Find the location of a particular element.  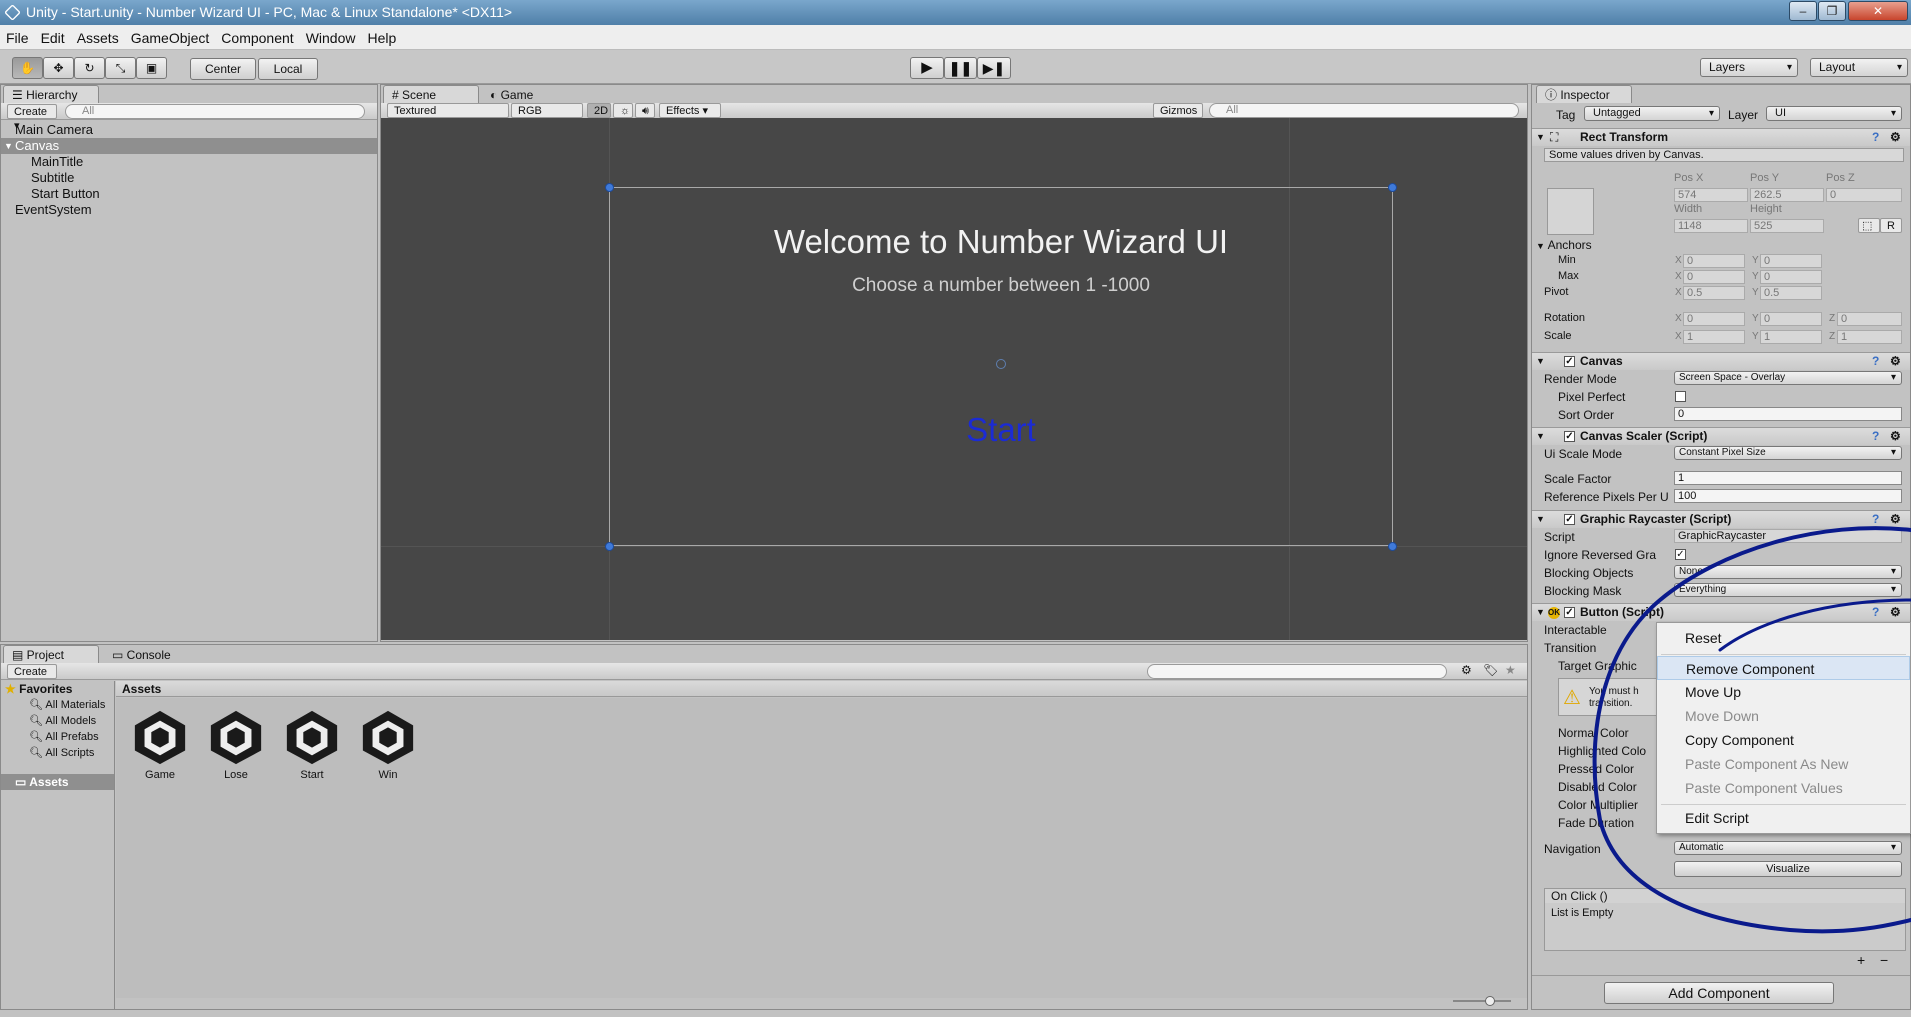

rect-transform-header: ▼ ⛶ Rect Transform? ⚙ is located at coordinates (1721, 137).